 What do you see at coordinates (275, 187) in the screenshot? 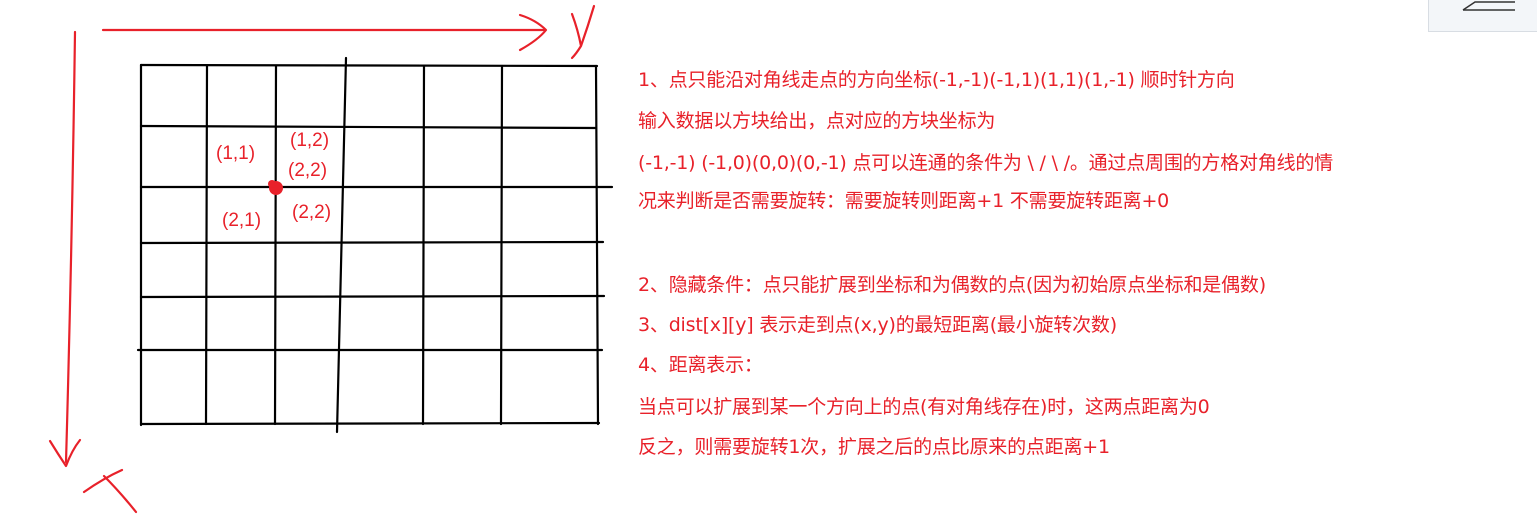
I see `origin-point` at bounding box center [275, 187].